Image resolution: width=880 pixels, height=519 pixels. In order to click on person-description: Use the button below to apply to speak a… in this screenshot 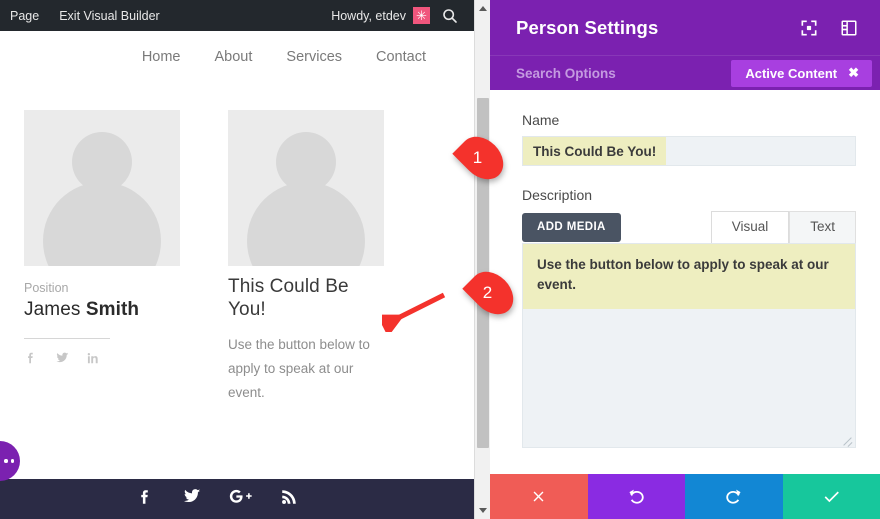, I will do `click(299, 368)`.